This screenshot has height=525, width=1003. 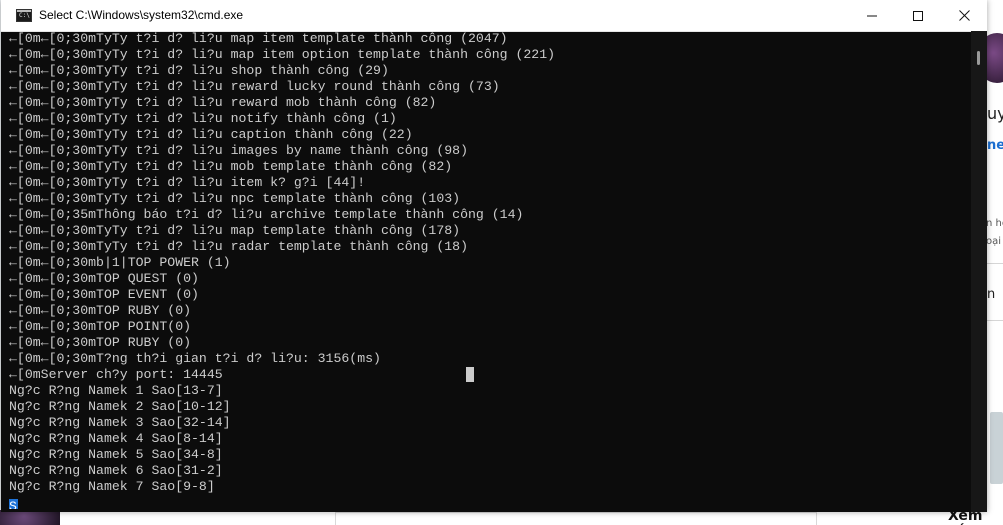 What do you see at coordinates (120, 422) in the screenshot?
I see `console-line: Ng?c R?ng Namek 3 Sao[32-14]` at bounding box center [120, 422].